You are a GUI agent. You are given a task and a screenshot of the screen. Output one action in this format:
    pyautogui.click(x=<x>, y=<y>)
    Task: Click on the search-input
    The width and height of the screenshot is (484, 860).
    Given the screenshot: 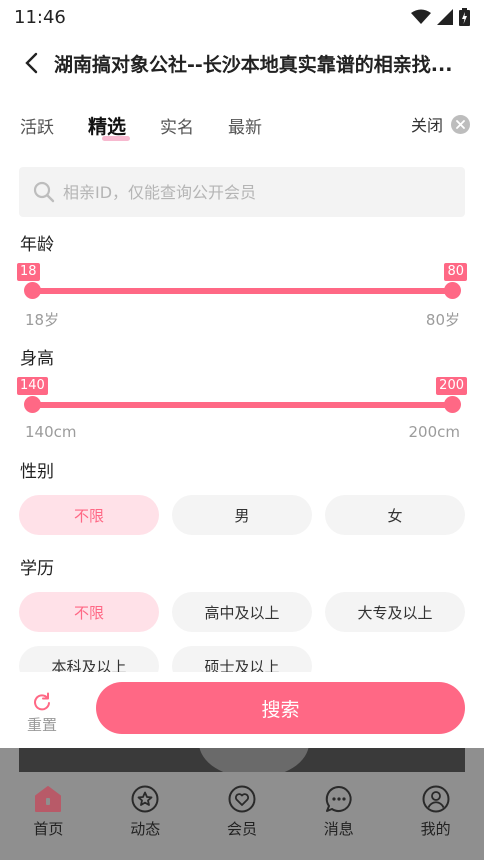 What is the action you would take?
    pyautogui.click(x=253, y=192)
    